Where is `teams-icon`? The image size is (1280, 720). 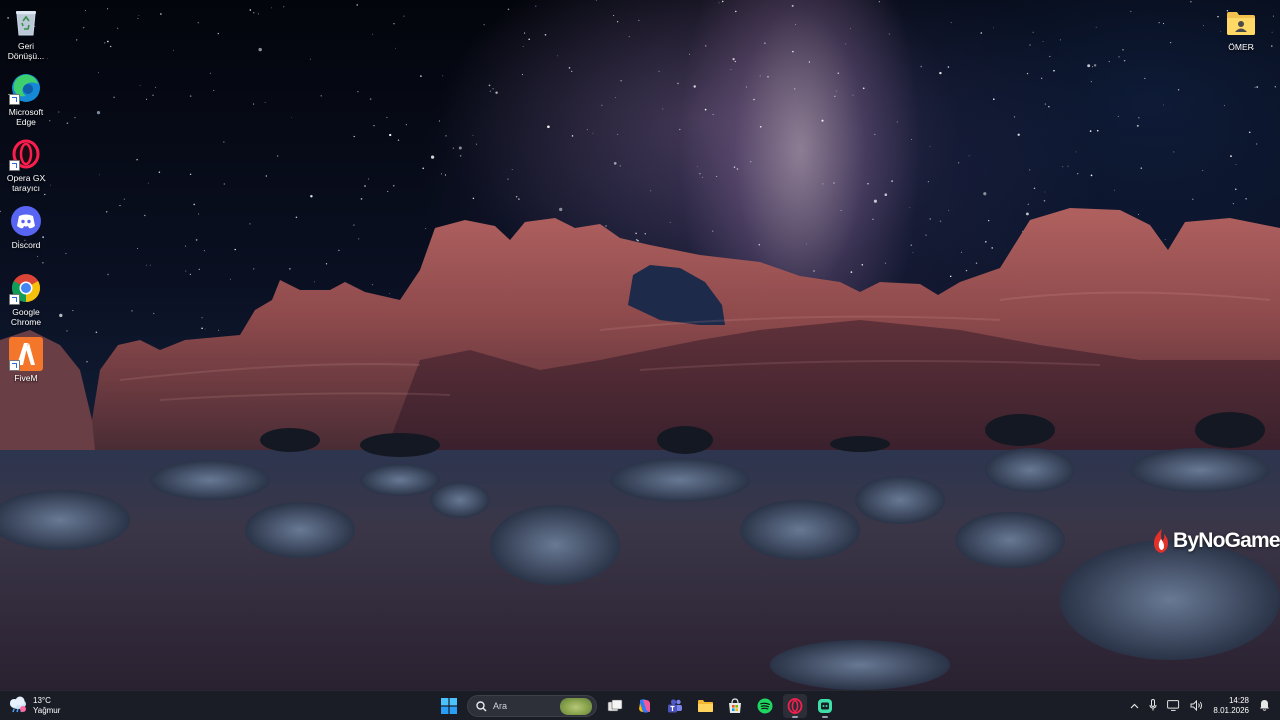
teams-icon is located at coordinates (675, 706).